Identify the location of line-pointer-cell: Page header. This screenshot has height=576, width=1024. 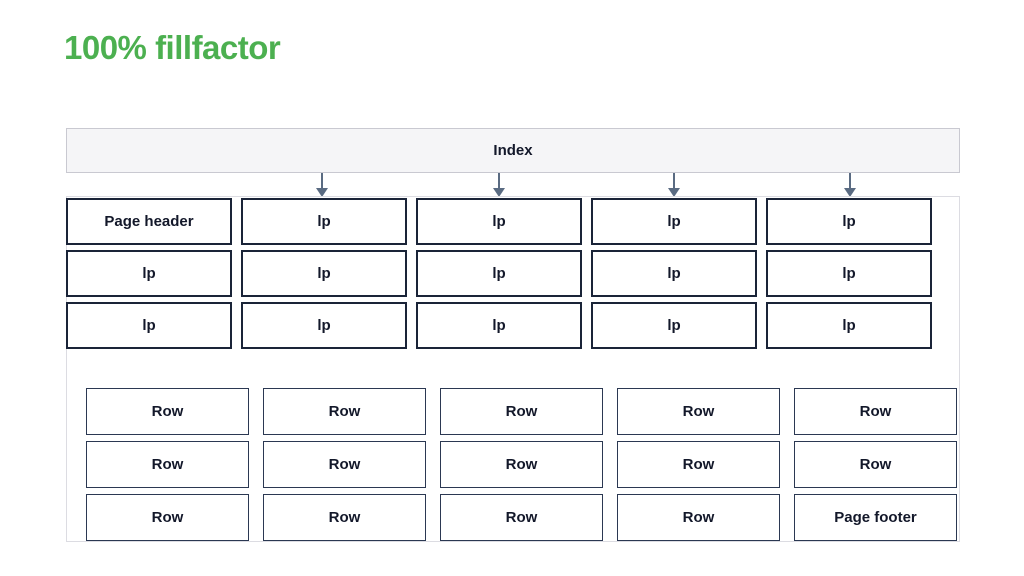
(149, 221).